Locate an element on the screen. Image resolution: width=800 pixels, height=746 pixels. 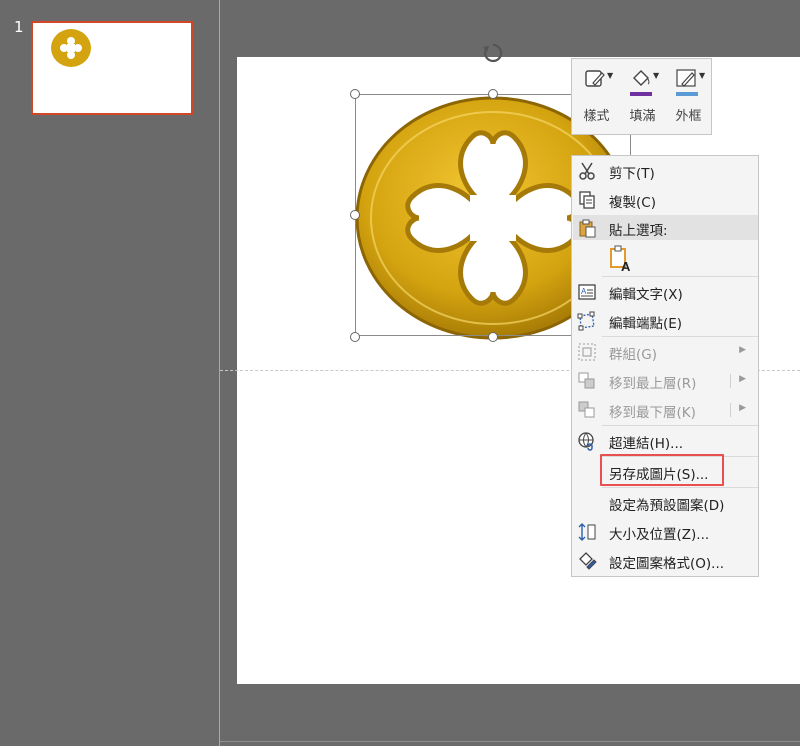
fill-button: ▼ 填滿 is located at coordinates (642, 97).